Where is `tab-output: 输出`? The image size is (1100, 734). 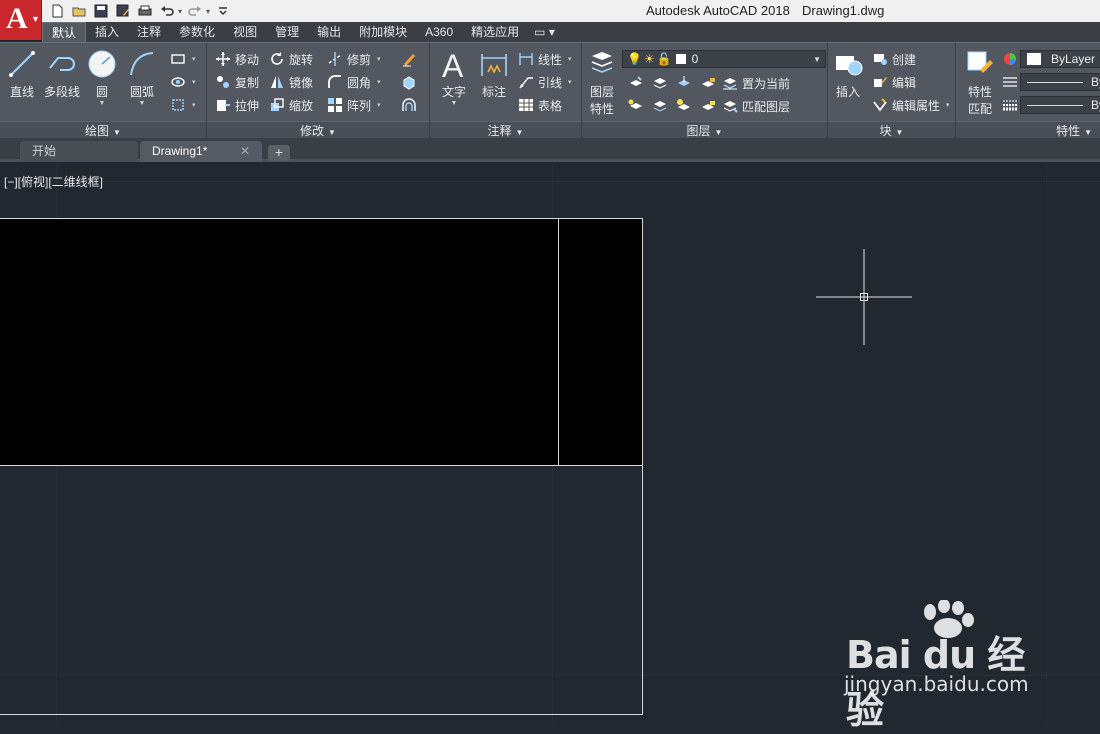
tab-output: 输出 is located at coordinates (329, 32).